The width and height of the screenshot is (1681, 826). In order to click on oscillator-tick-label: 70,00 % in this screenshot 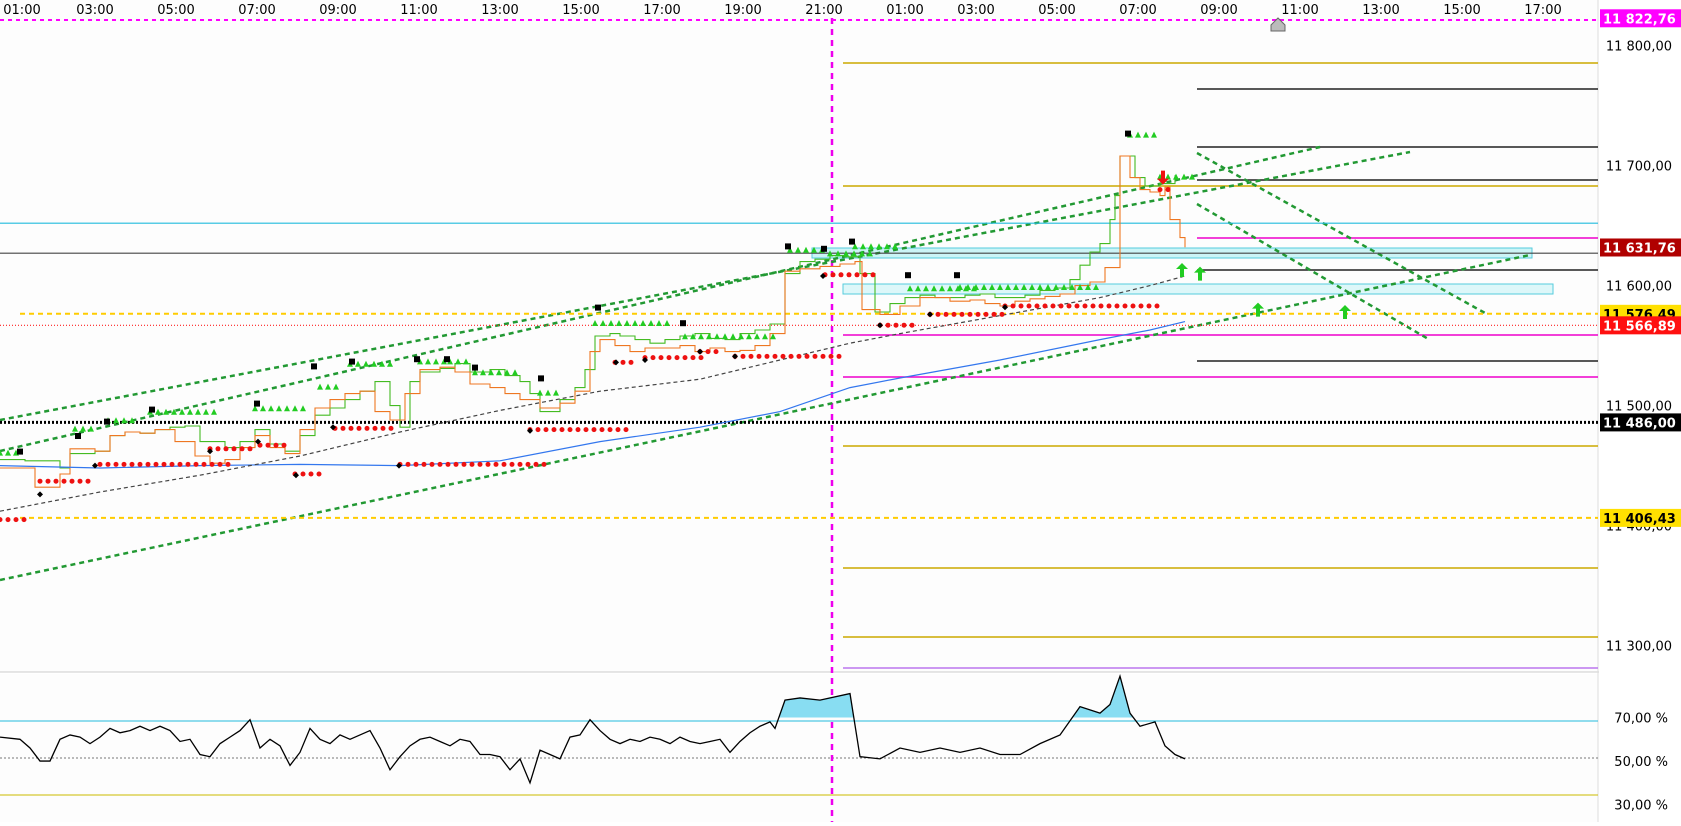, I will do `click(1641, 719)`.